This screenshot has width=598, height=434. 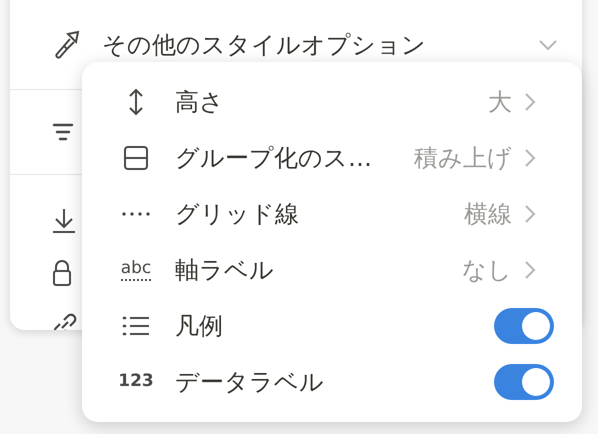 I want to click on menu-item-label: 高さ, so click(x=199, y=102).